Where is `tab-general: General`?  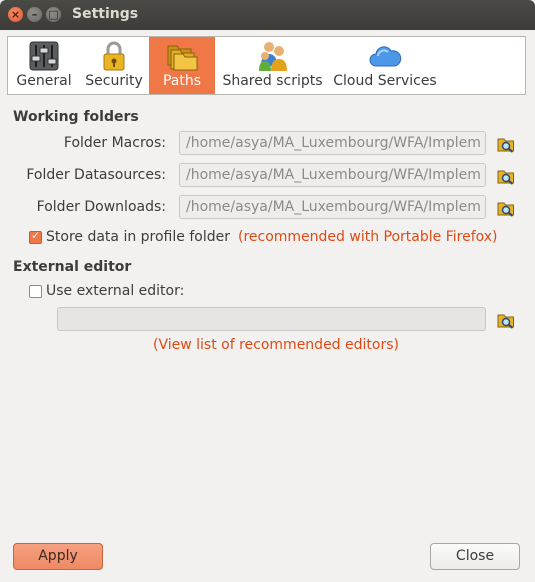 tab-general: General is located at coordinates (44, 65).